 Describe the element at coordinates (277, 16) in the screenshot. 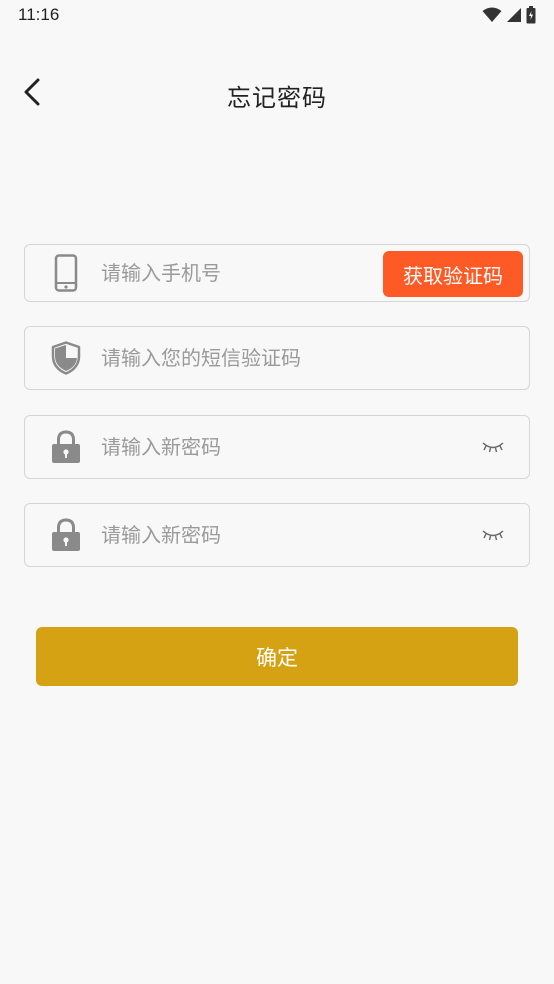

I see `status-bar: 11:16` at that location.